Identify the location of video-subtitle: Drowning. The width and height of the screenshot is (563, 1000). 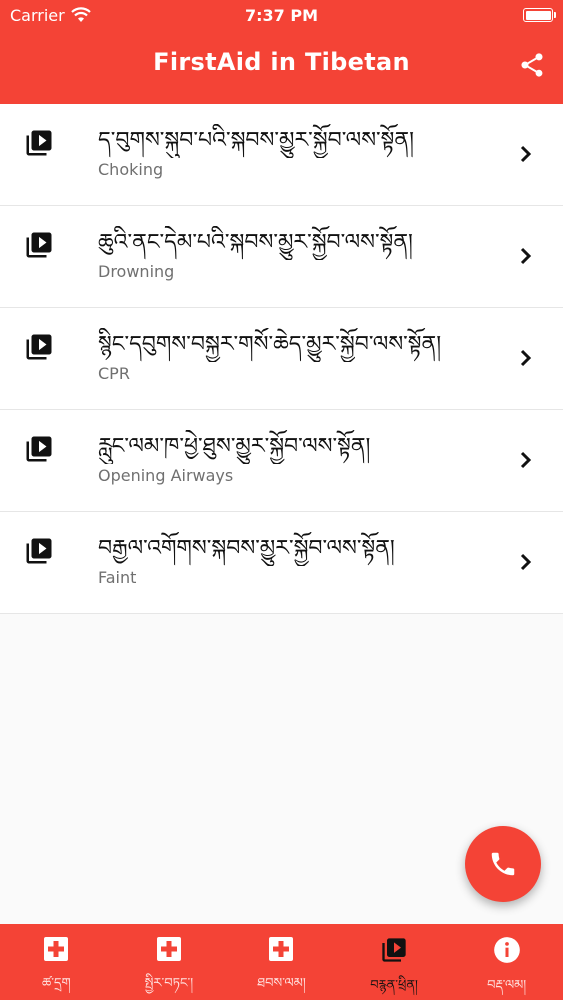
(136, 271).